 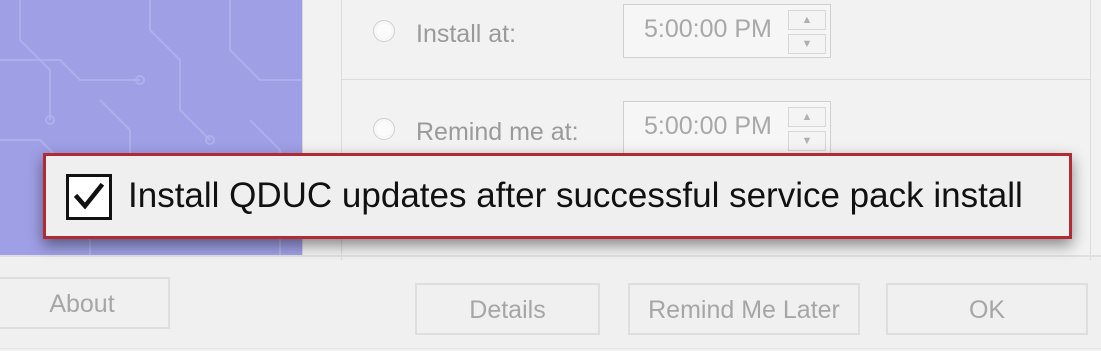 What do you see at coordinates (807, 20) in the screenshot?
I see `install-at-spin-up-icon: ▲` at bounding box center [807, 20].